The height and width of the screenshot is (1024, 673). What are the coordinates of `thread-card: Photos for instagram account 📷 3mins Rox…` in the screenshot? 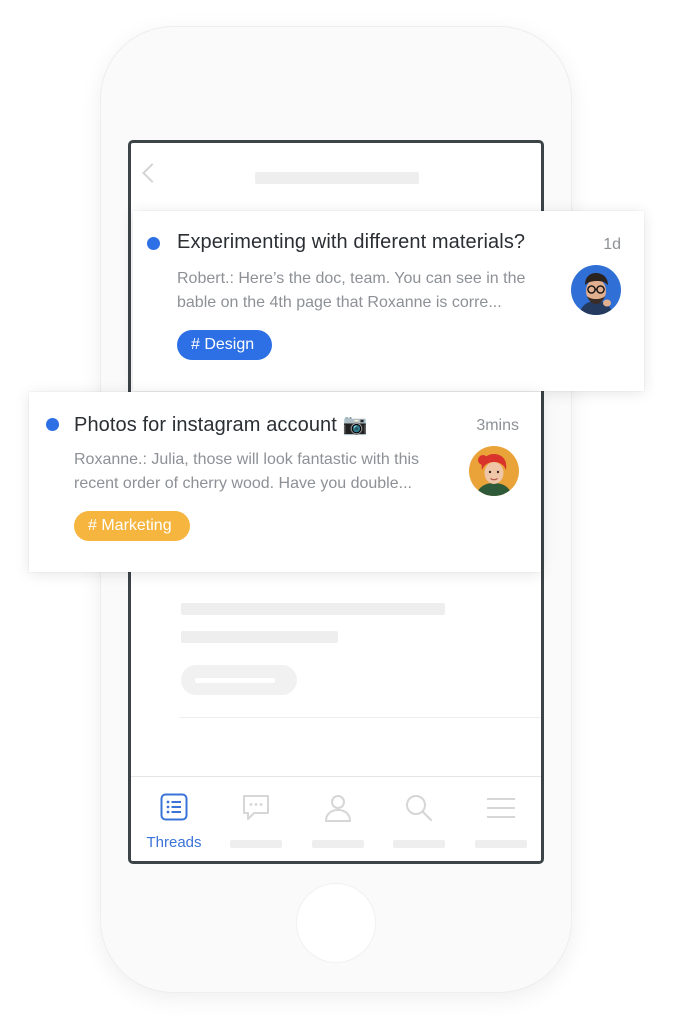 It's located at (285, 482).